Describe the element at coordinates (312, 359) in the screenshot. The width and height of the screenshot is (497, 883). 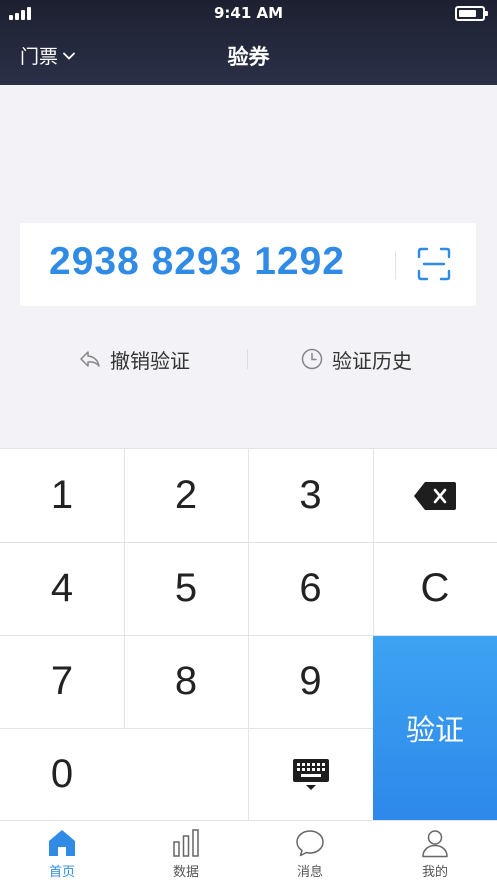
I see `clock-icon` at that location.